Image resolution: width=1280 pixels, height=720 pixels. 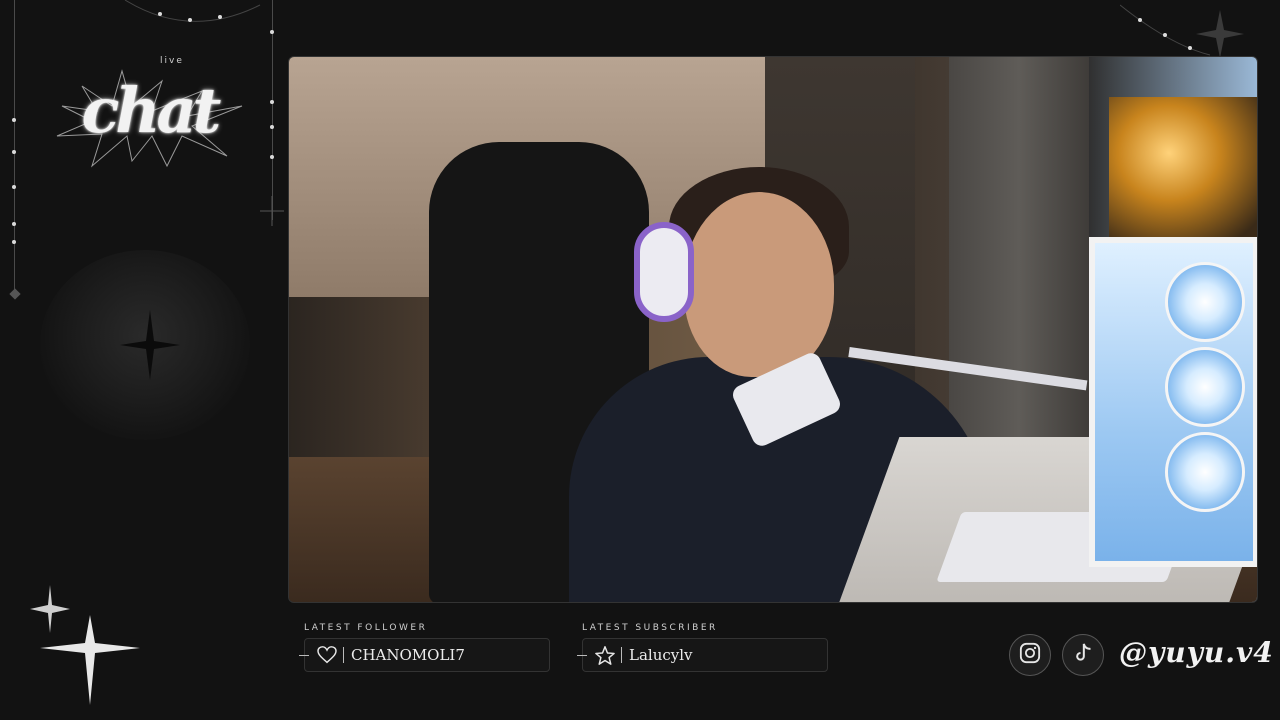 I want to click on tiktok-button, so click(x=1083, y=655).